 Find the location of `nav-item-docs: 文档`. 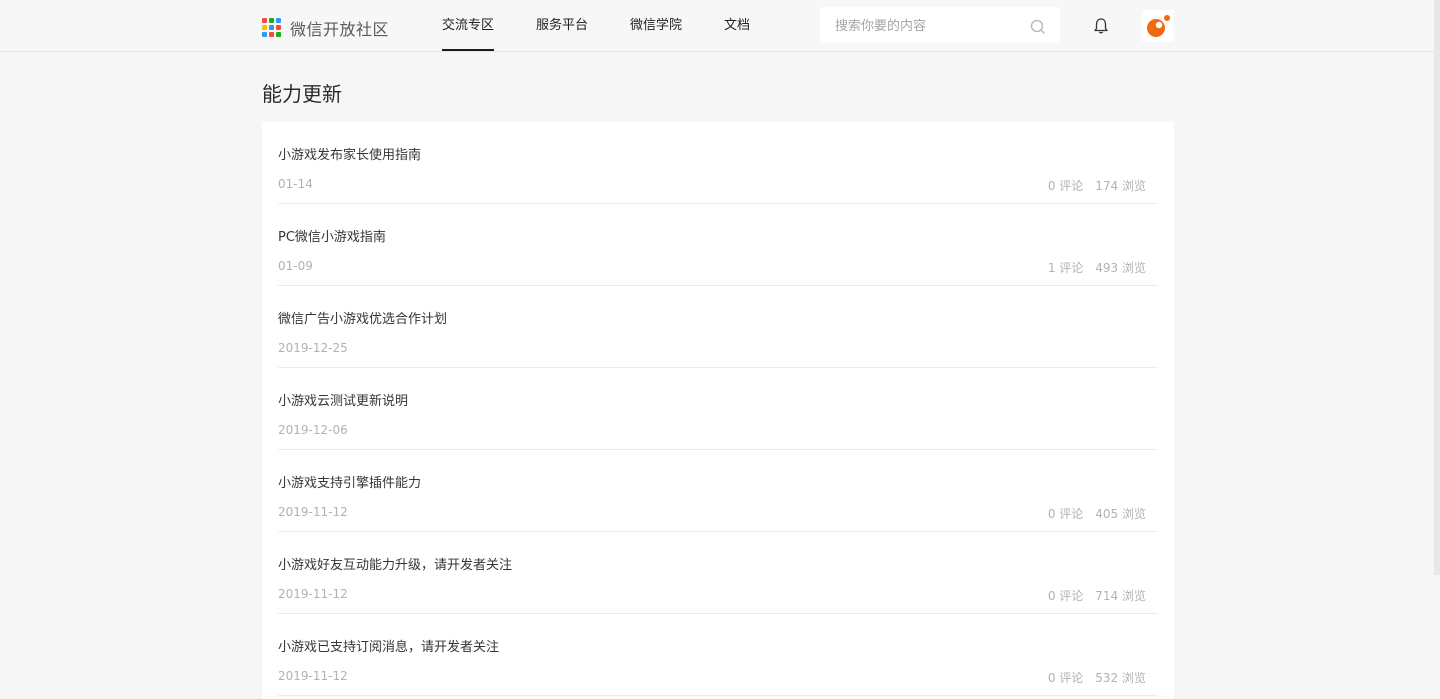

nav-item-docs: 文档 is located at coordinates (737, 25).